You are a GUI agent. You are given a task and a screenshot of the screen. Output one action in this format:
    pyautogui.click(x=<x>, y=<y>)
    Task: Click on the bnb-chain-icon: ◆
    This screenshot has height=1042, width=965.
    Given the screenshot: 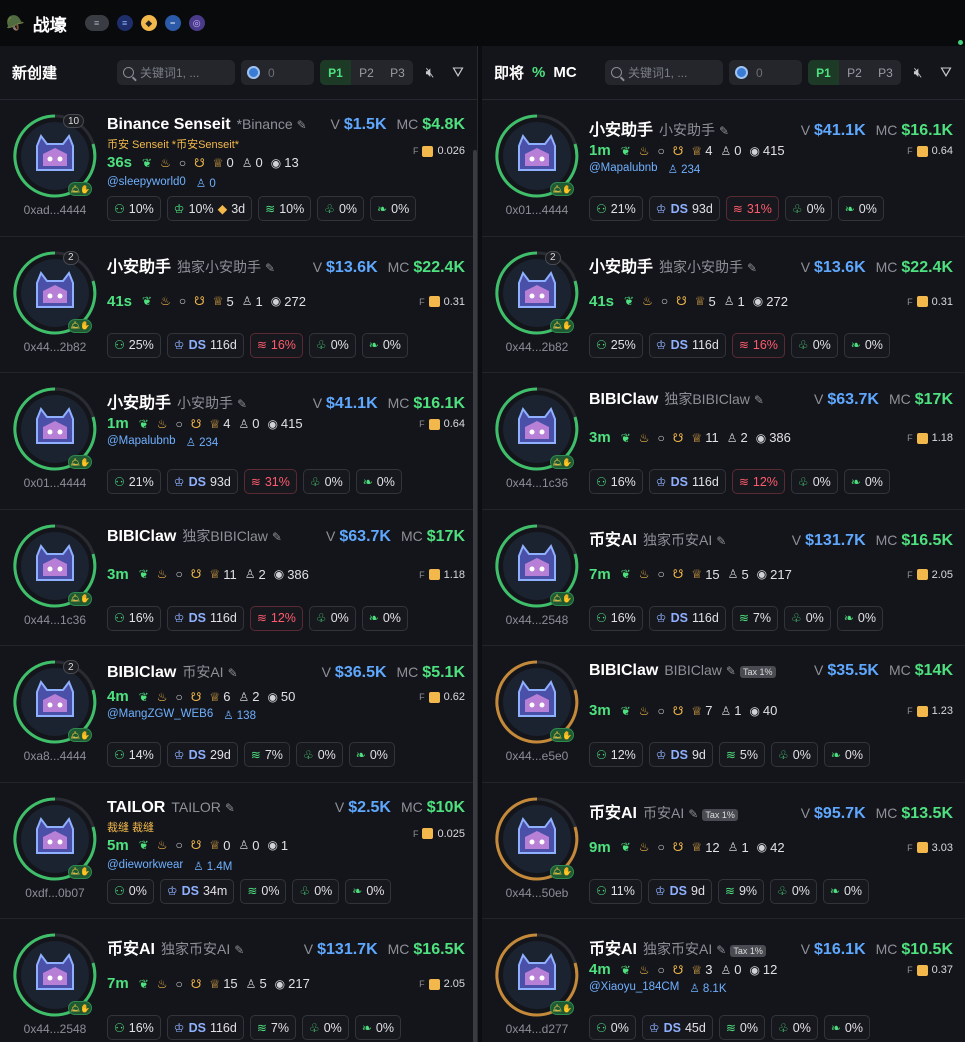 What is the action you would take?
    pyautogui.click(x=148, y=23)
    